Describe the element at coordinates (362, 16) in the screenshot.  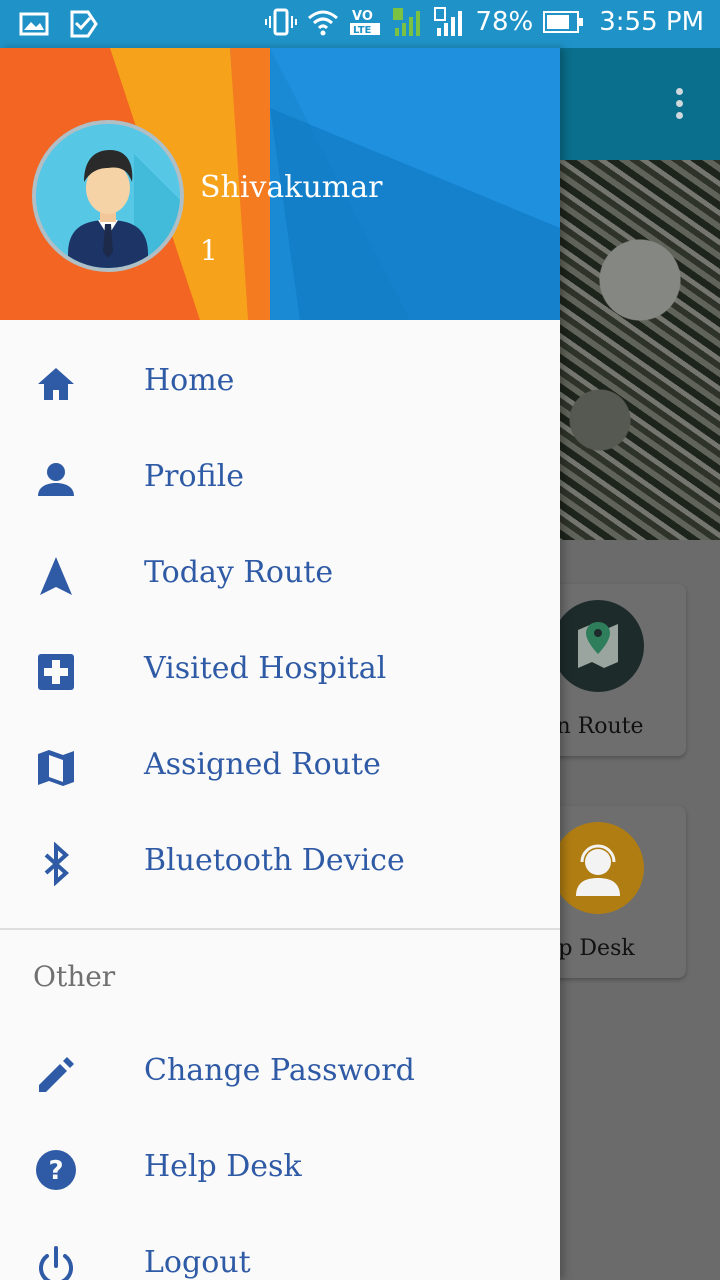
I see `svg-text: VO` at that location.